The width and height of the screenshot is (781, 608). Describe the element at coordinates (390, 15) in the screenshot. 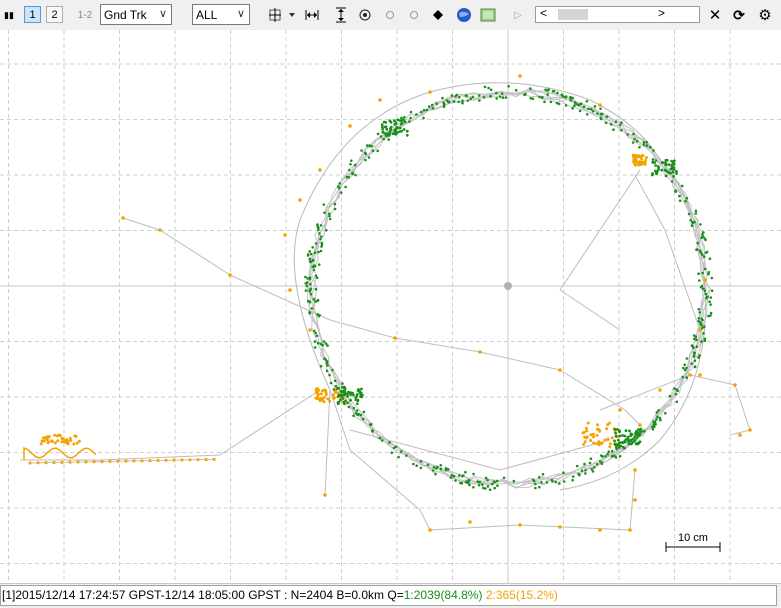

I see `show-points-button` at that location.